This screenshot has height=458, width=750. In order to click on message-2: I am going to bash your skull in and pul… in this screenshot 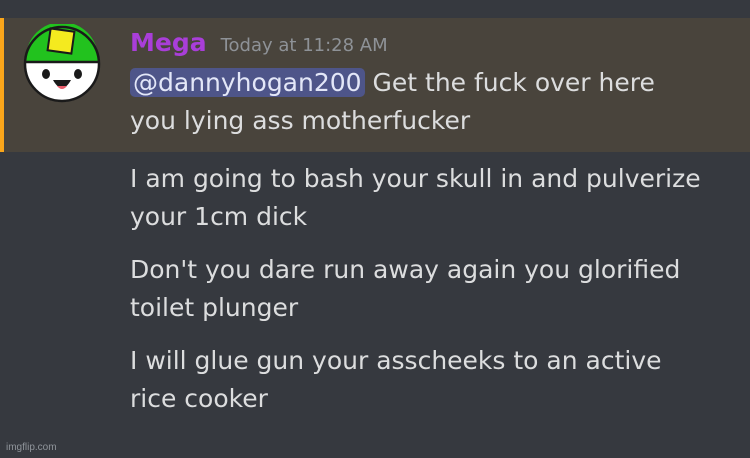, I will do `click(430, 198)`.